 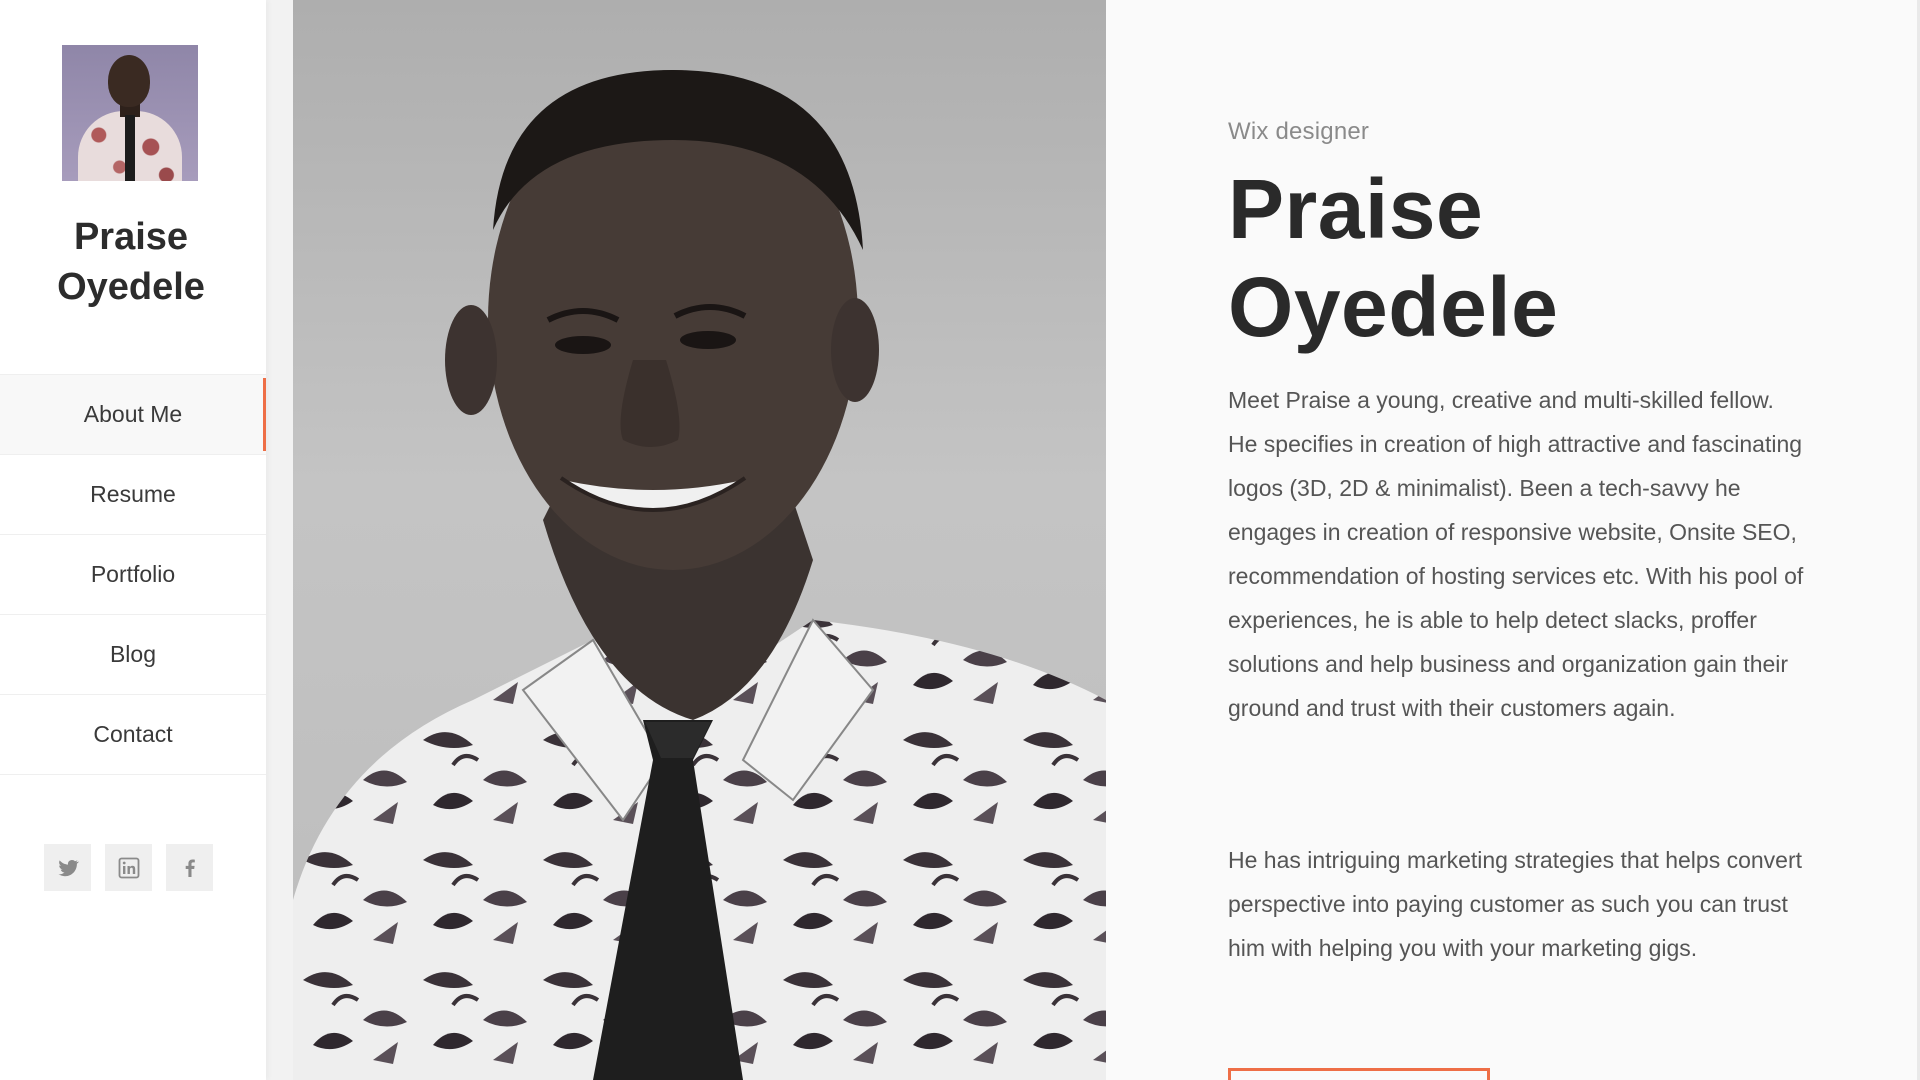 What do you see at coordinates (131, 262) in the screenshot?
I see `sidebar-name: Praise Oyedele` at bounding box center [131, 262].